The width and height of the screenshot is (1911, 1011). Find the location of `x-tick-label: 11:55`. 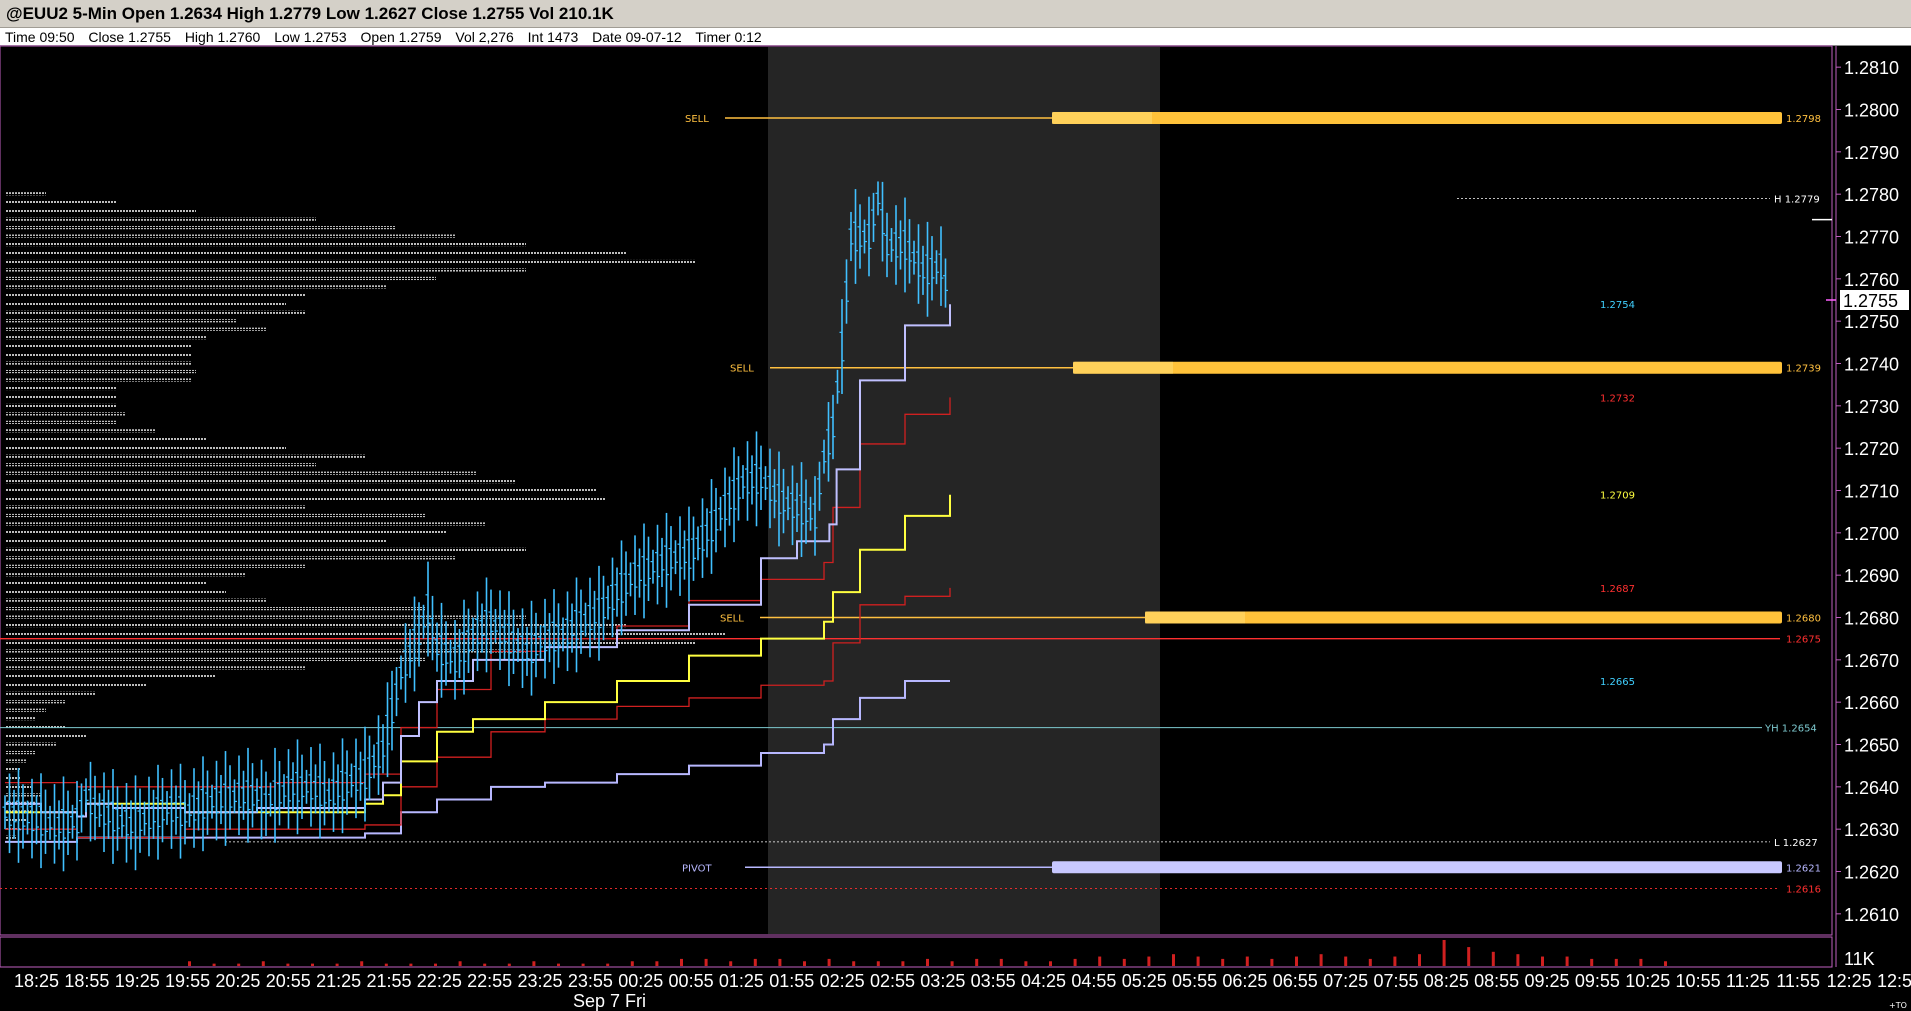

x-tick-label: 11:55 is located at coordinates (1798, 981).